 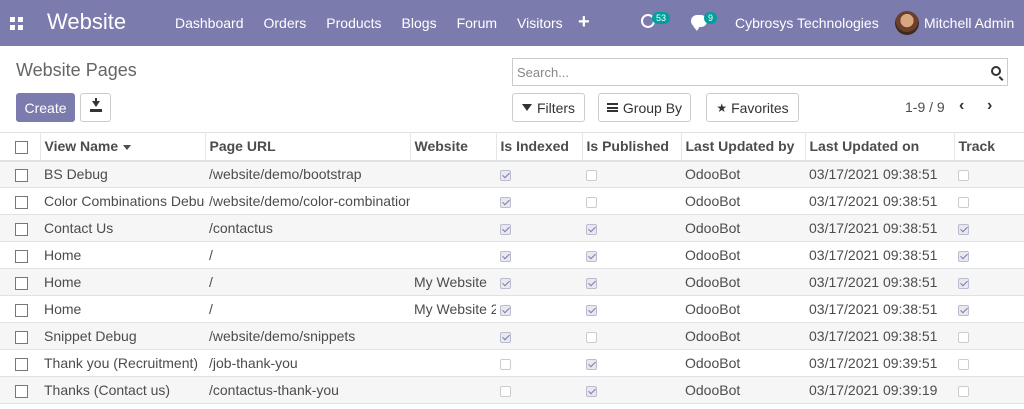 What do you see at coordinates (961, 106) in the screenshot?
I see `chevron-left-icon: ‹` at bounding box center [961, 106].